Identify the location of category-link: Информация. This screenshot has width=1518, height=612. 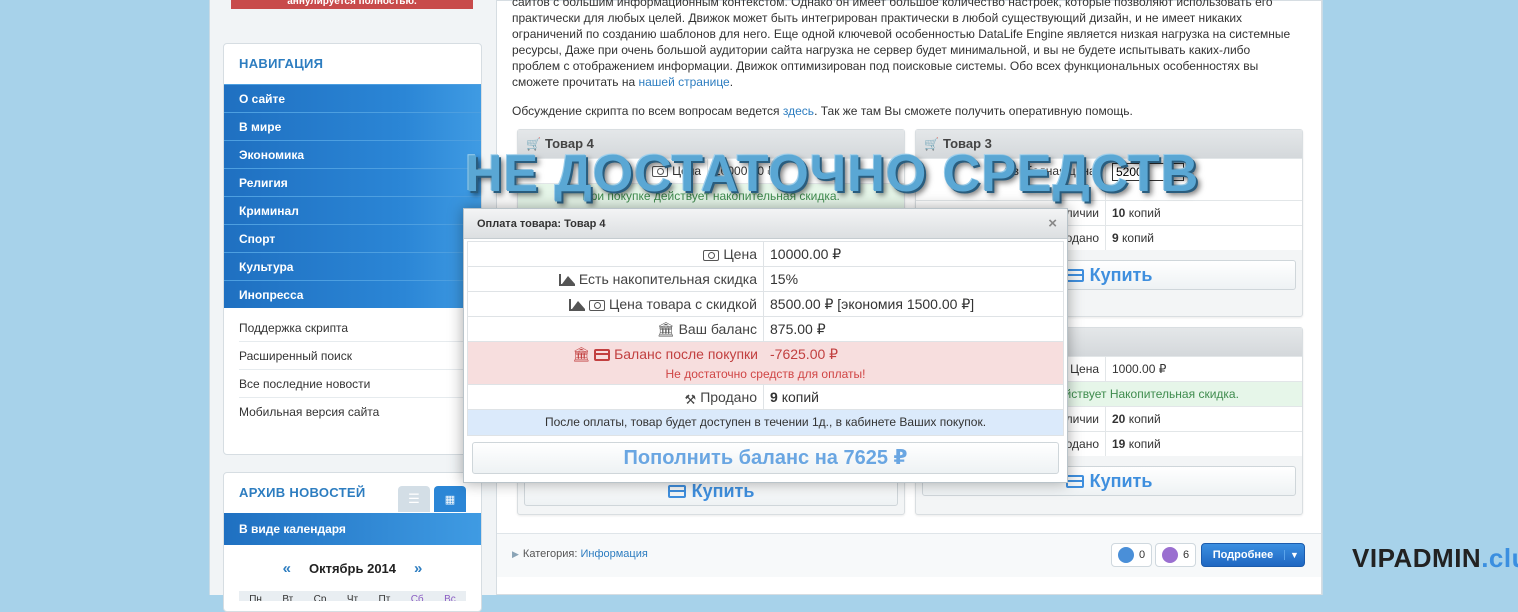
(613, 554).